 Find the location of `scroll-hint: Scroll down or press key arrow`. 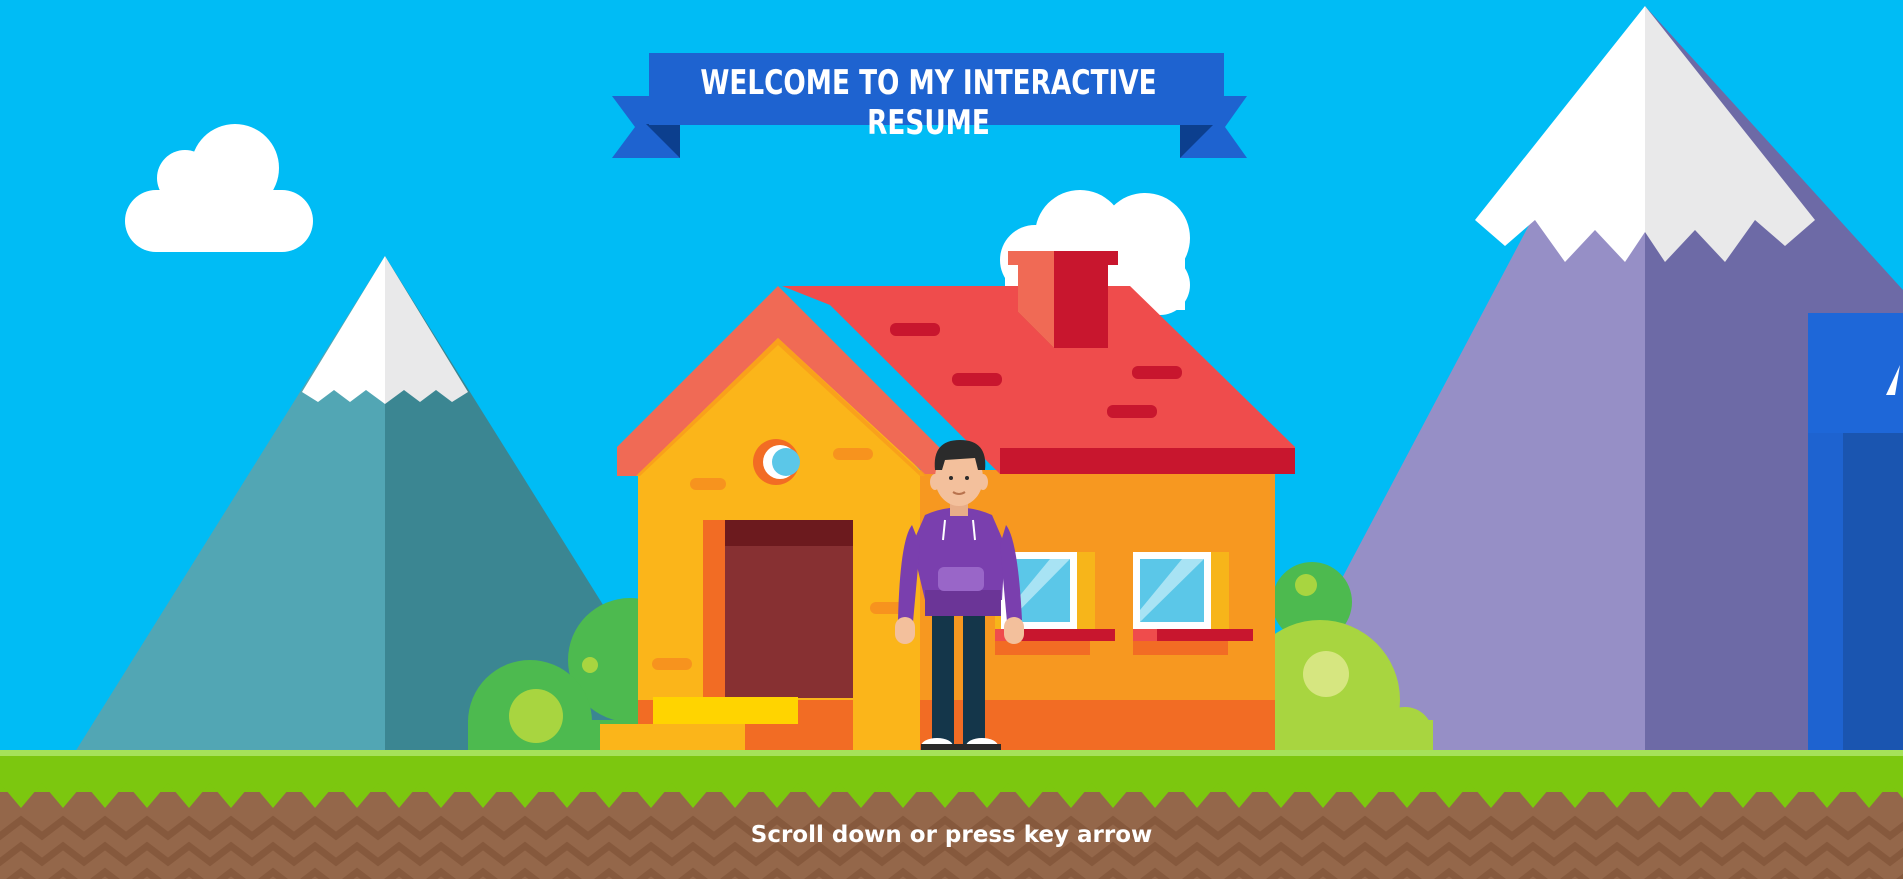

scroll-hint: Scroll down or press key arrow is located at coordinates (951, 835).